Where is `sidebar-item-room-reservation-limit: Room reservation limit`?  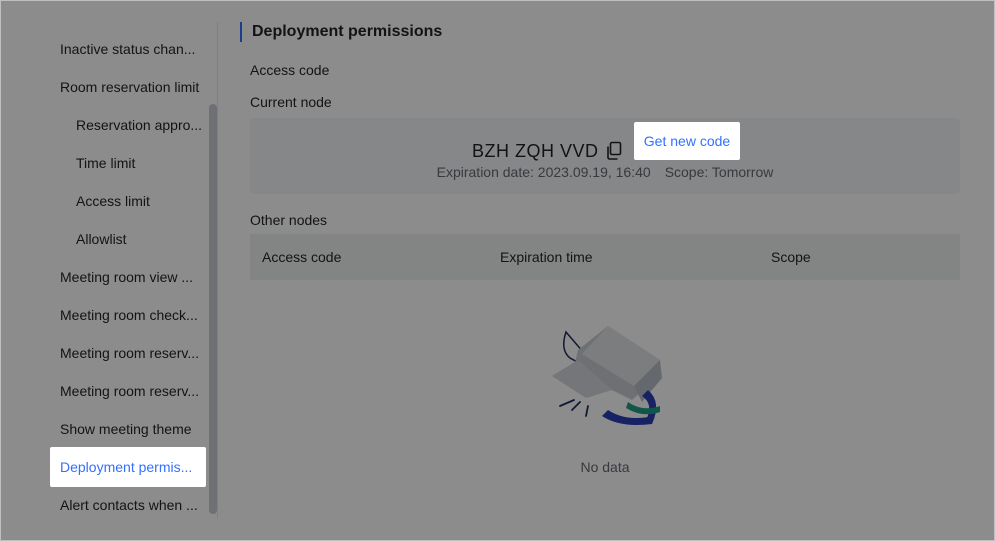 sidebar-item-room-reservation-limit: Room reservation limit is located at coordinates (133, 87).